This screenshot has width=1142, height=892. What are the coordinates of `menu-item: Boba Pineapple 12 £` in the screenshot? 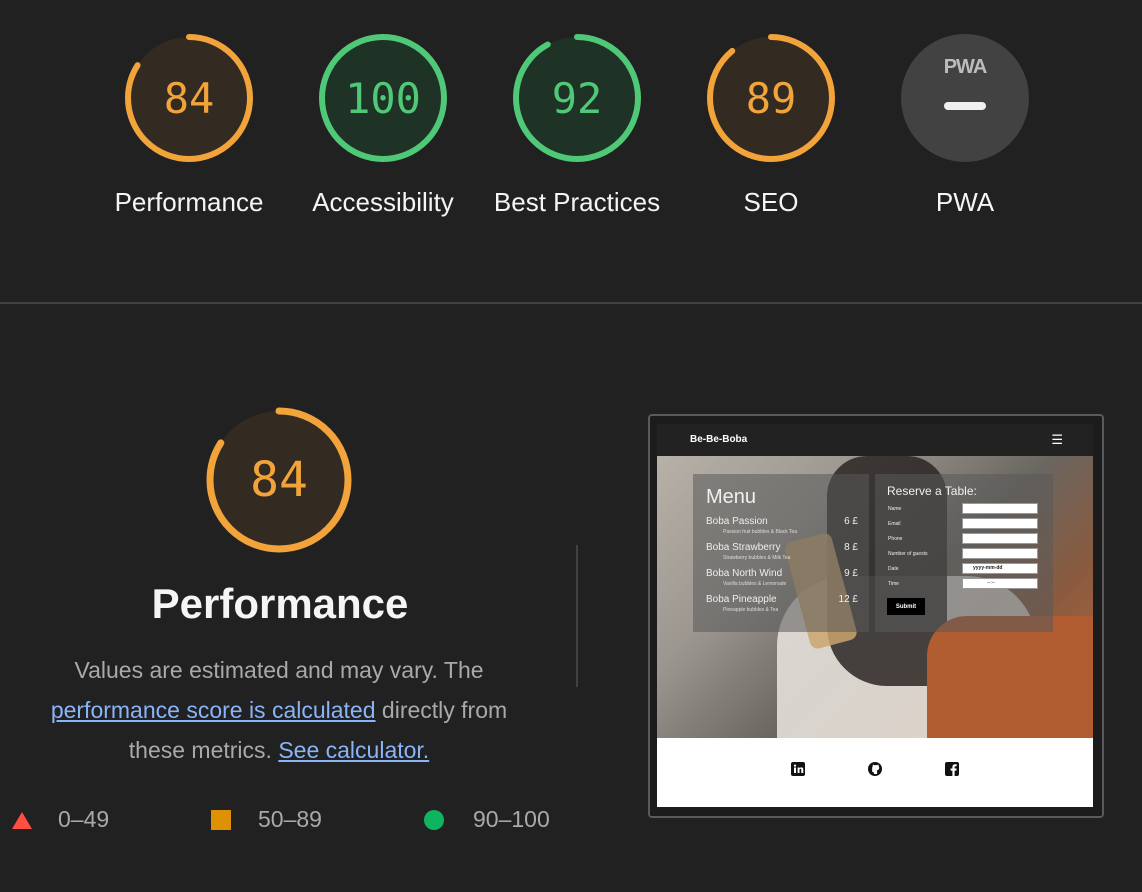 It's located at (782, 599).